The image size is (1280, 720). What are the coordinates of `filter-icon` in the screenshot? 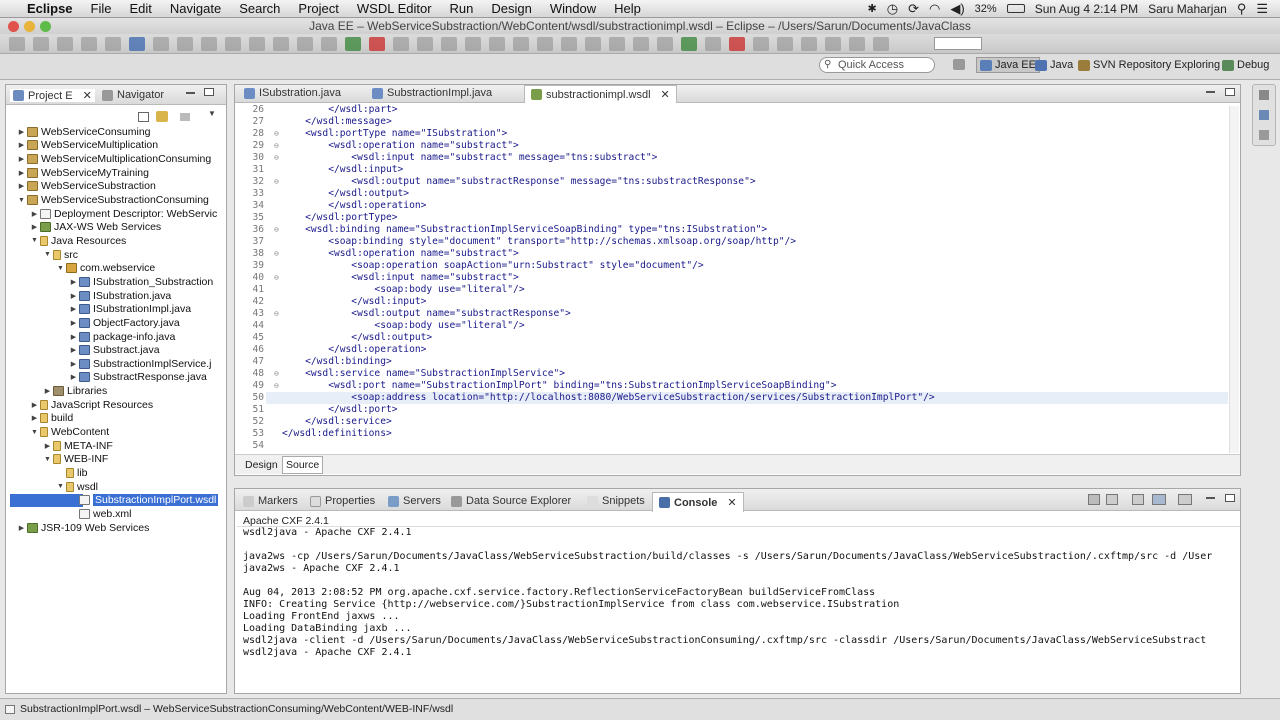 It's located at (185, 117).